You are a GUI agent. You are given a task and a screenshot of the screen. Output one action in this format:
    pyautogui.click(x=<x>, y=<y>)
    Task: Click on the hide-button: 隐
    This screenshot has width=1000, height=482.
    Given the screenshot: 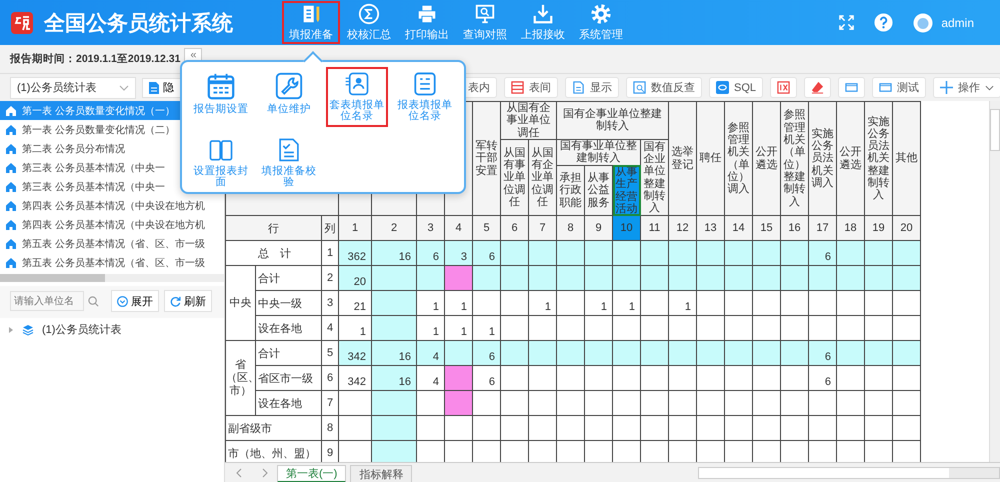 What is the action you would take?
    pyautogui.click(x=161, y=88)
    